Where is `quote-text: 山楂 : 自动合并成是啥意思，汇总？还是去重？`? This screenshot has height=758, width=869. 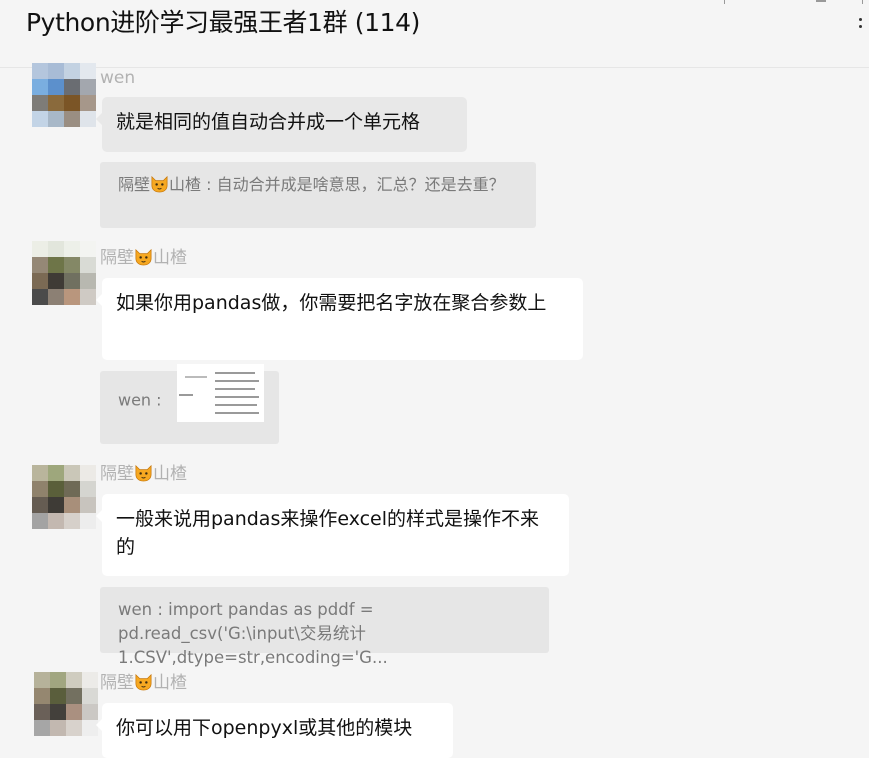 quote-text: 山楂 : 自动合并成是啥意思，汇总？还是去重？ is located at coordinates (337, 184).